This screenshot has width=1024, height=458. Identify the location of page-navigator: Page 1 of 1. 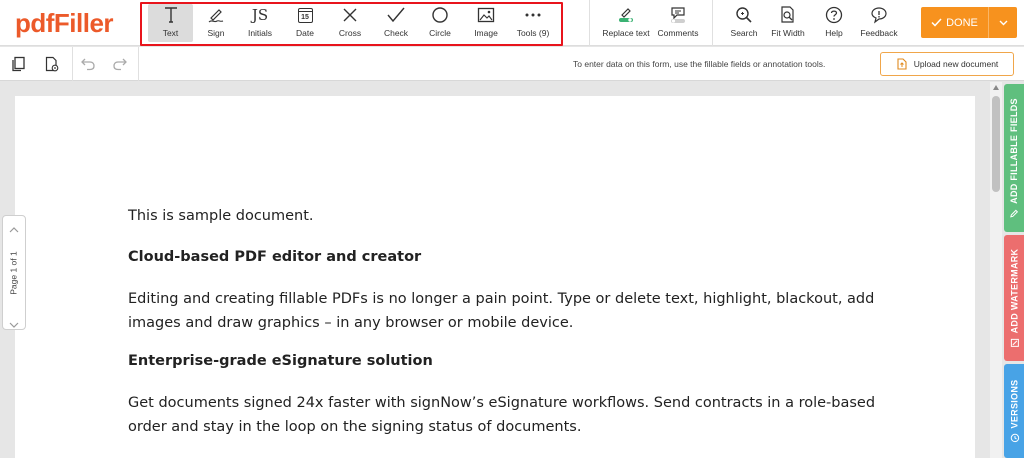
(14, 272).